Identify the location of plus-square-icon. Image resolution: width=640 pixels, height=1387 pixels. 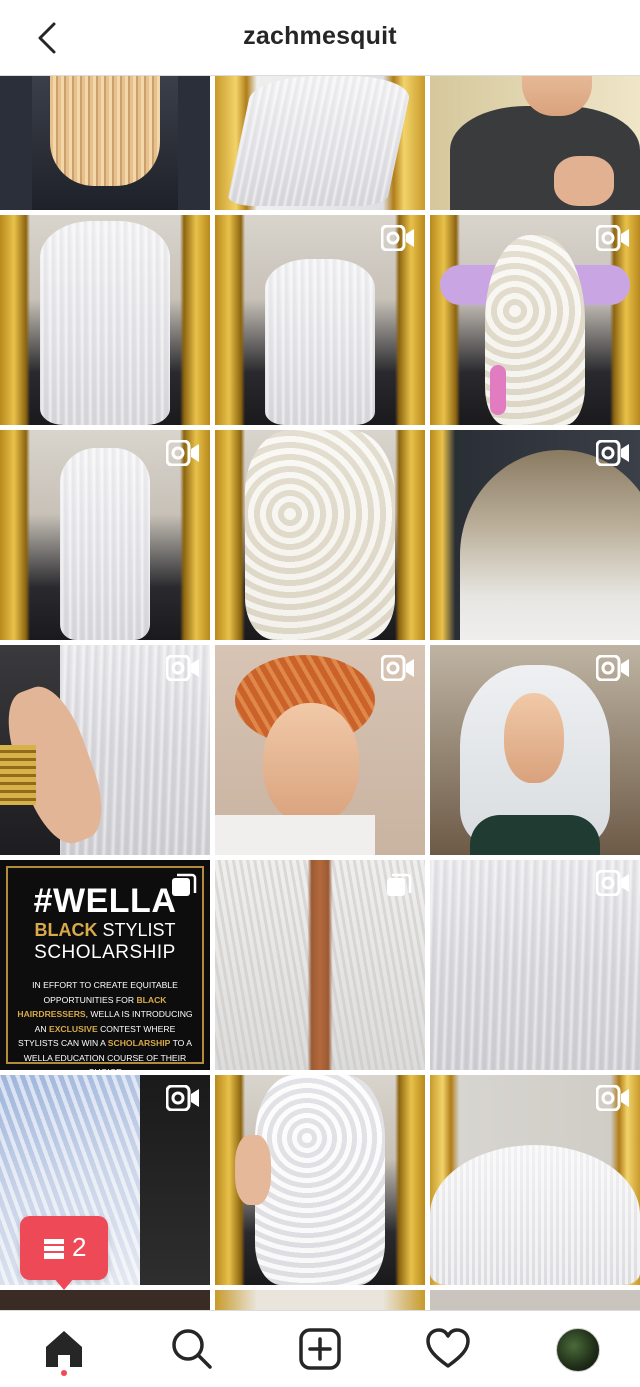
(320, 1349).